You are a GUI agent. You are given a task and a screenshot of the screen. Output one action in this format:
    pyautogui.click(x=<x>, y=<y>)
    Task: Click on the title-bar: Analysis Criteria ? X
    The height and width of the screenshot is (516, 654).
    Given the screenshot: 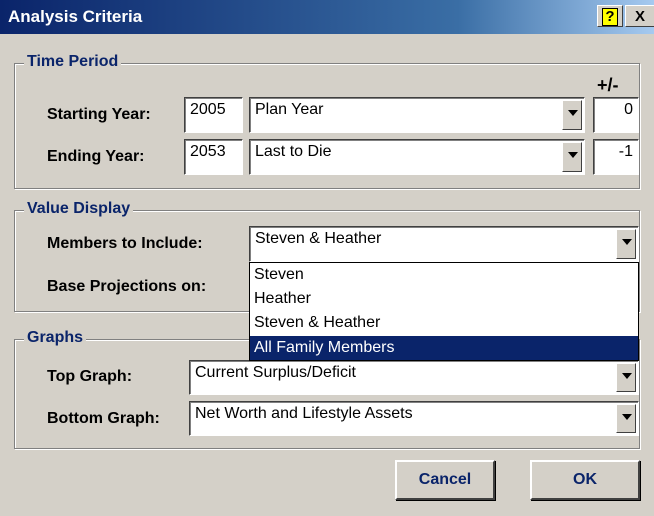 What is the action you would take?
    pyautogui.click(x=327, y=17)
    